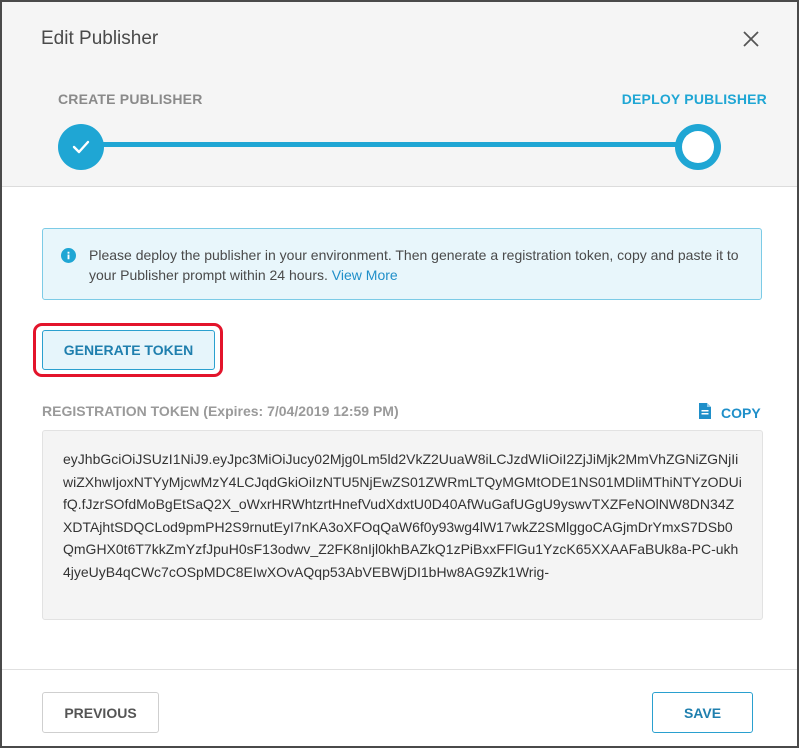  I want to click on previous-button: PREVIOUS, so click(100, 712).